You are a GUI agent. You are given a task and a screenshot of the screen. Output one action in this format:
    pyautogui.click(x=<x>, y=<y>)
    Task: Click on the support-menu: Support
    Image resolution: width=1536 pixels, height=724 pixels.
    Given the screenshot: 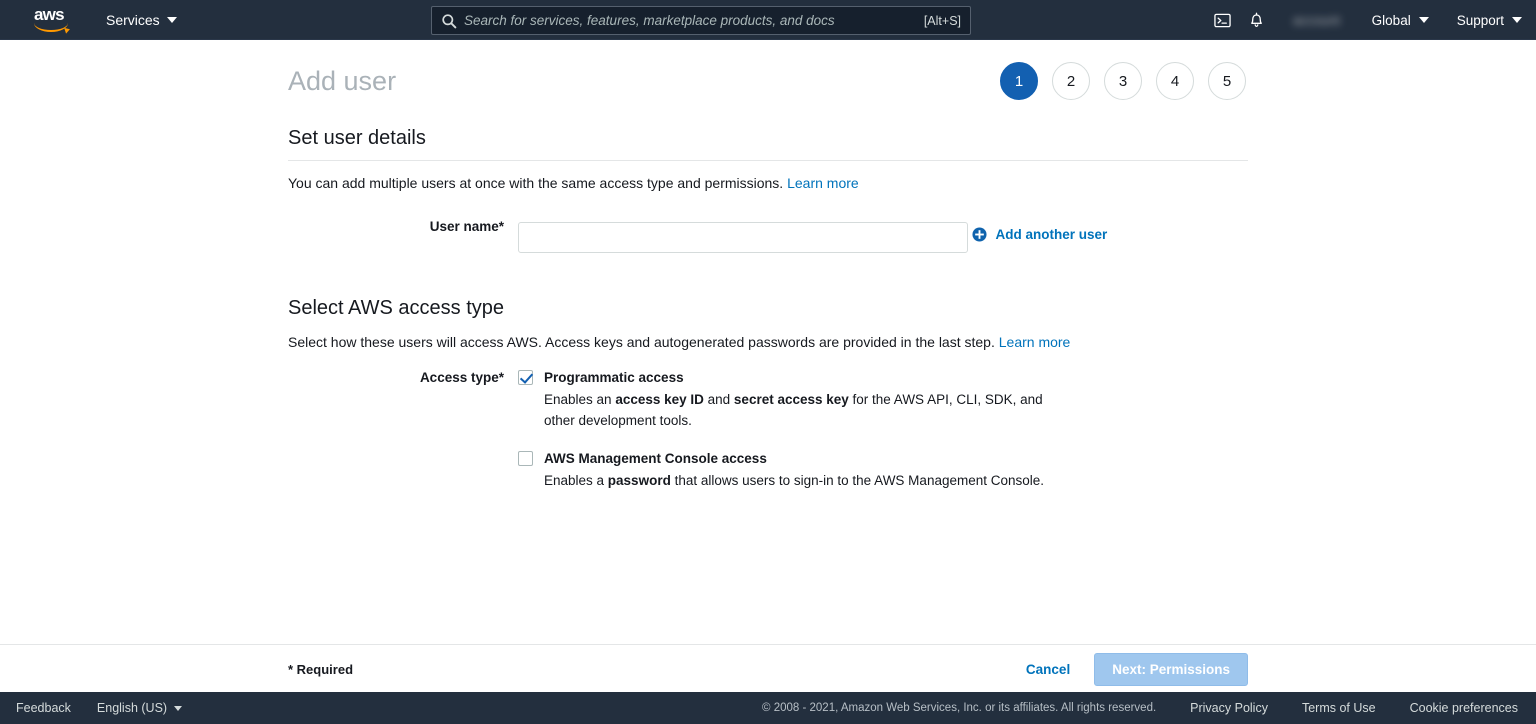 What is the action you would take?
    pyautogui.click(x=1489, y=20)
    